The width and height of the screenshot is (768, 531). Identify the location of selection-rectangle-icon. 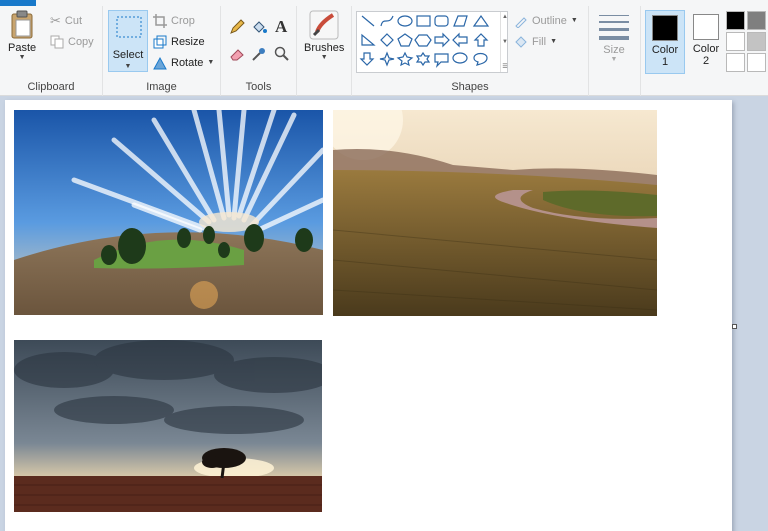
(129, 27).